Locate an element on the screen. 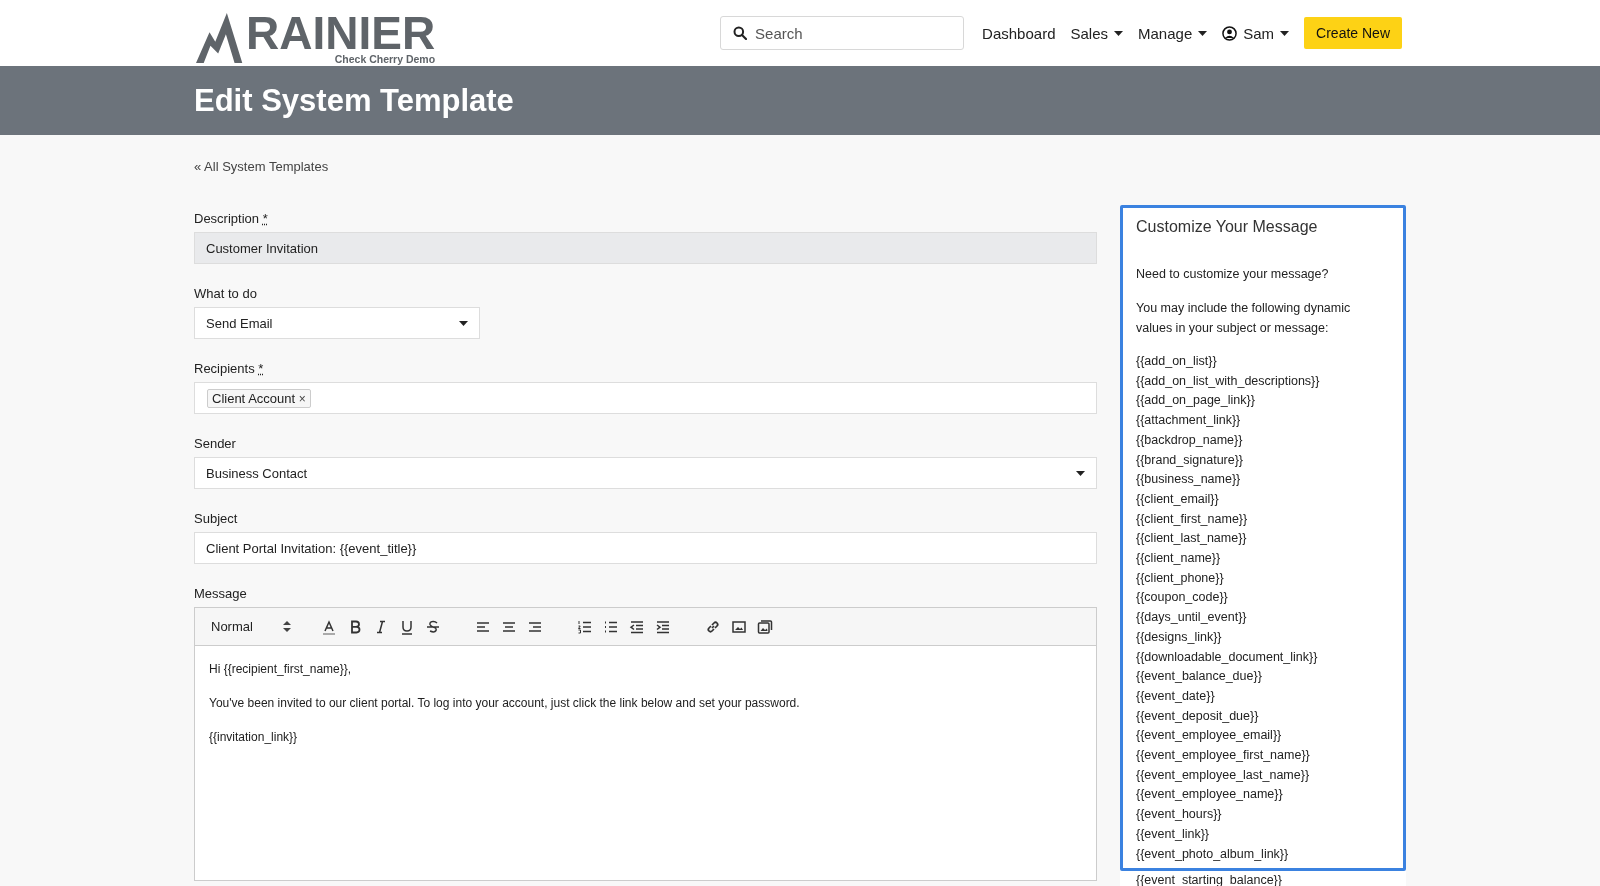 Image resolution: width=1600 pixels, height=886 pixels. up-down-caret-icon is located at coordinates (287, 626).